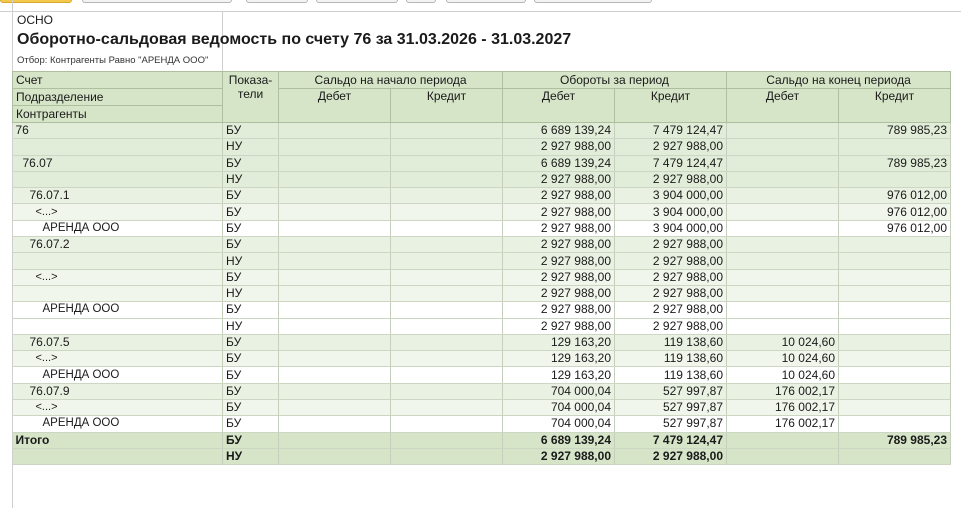 Image resolution: width=961 pixels, height=508 pixels. I want to click on total-value-tc: 2 927 988,00, so click(670, 456).